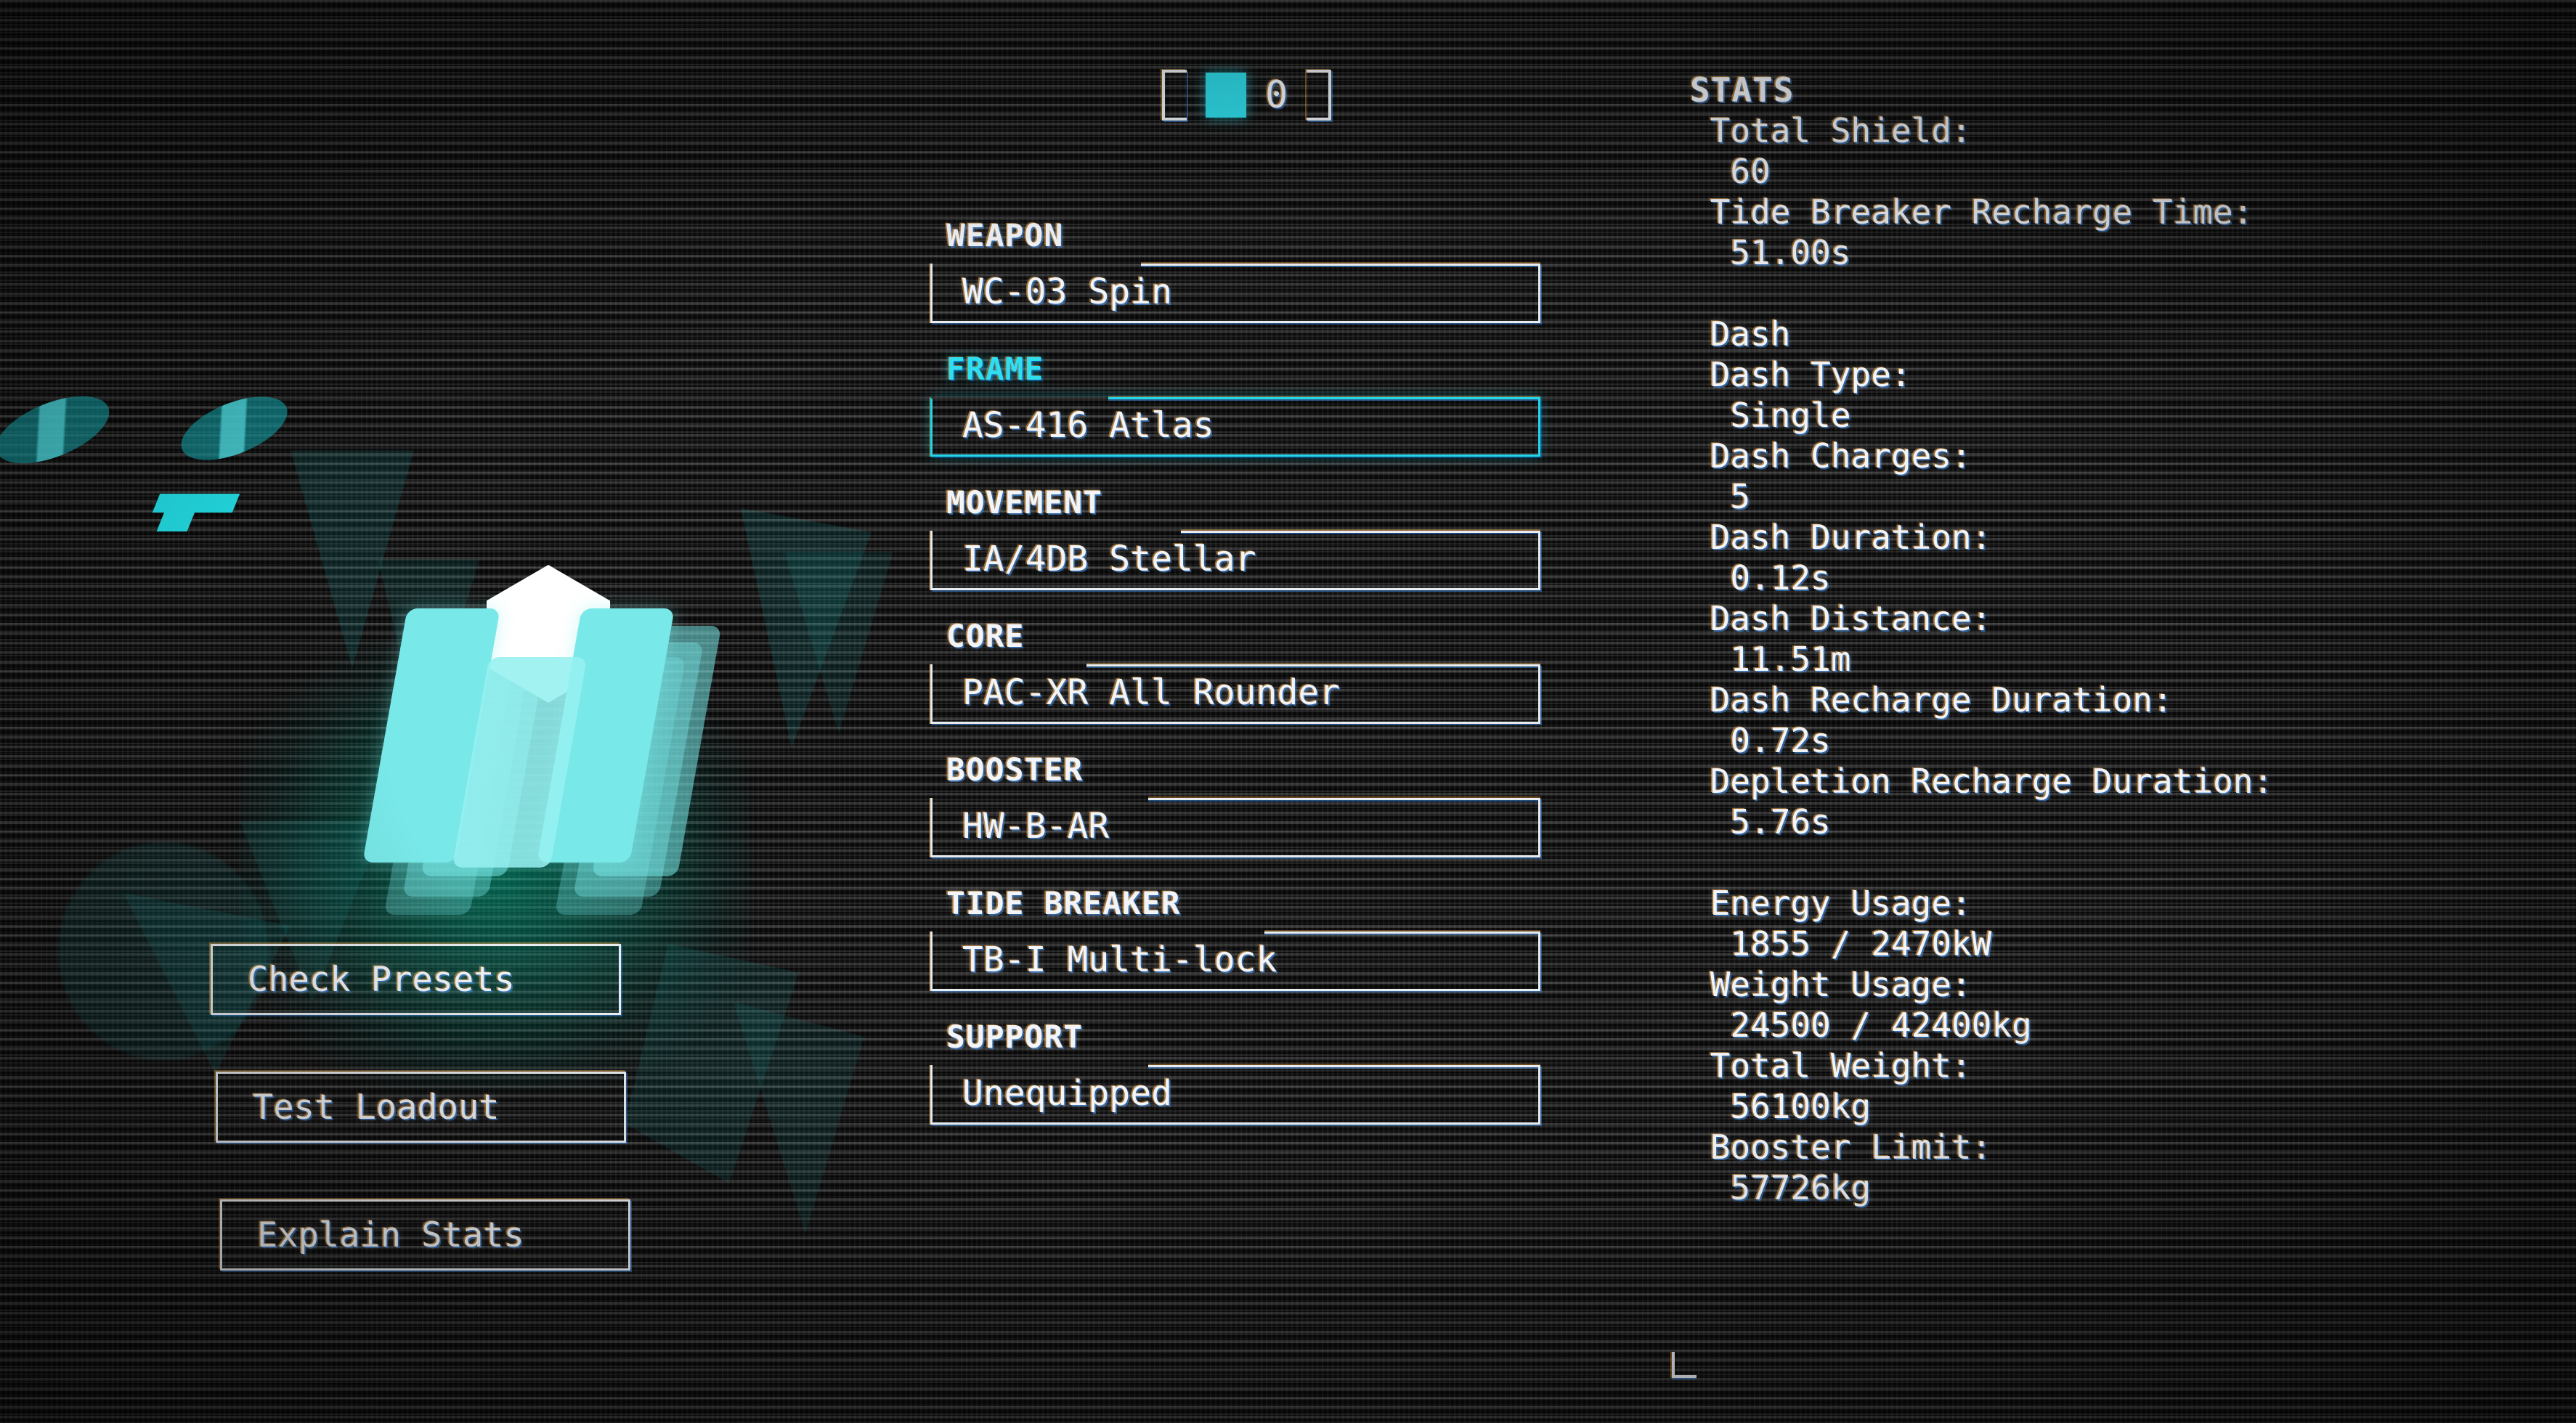 This screenshot has width=2576, height=1423. I want to click on stats-line-label: Dash Charges:, so click(1831, 456).